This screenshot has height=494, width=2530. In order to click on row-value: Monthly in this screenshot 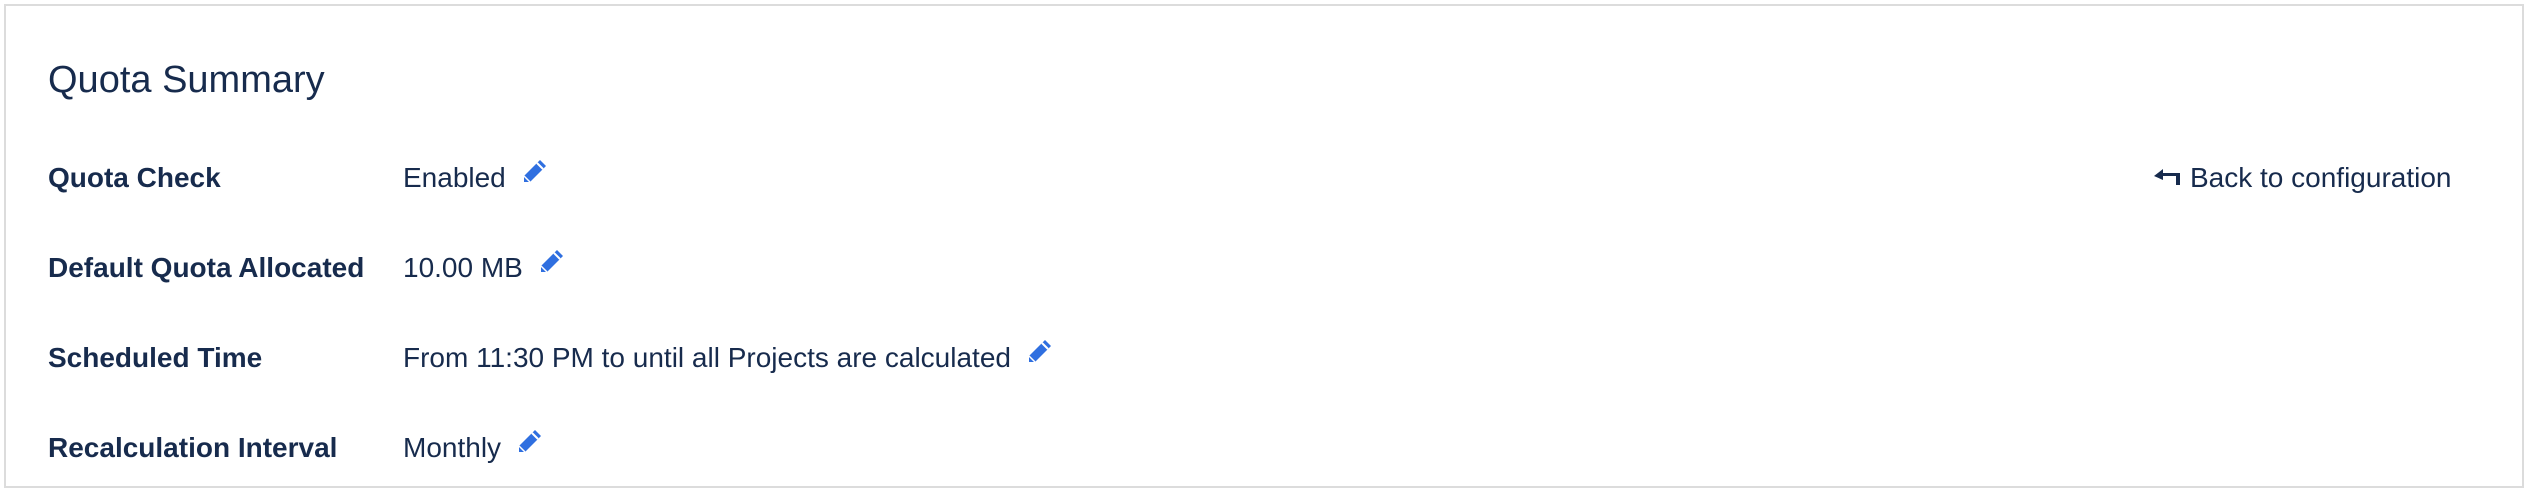, I will do `click(452, 447)`.